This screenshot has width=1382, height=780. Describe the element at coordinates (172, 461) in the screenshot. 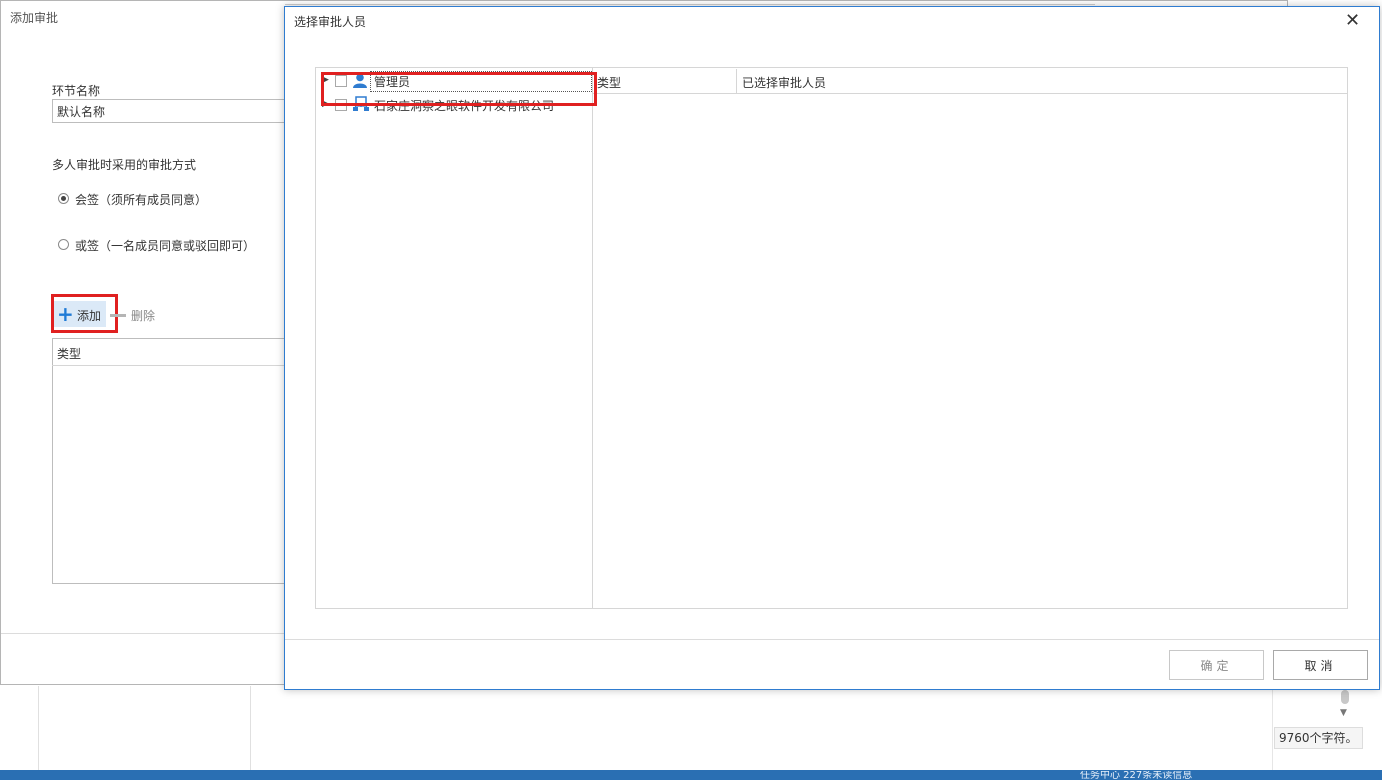

I see `approver-type-grid` at that location.